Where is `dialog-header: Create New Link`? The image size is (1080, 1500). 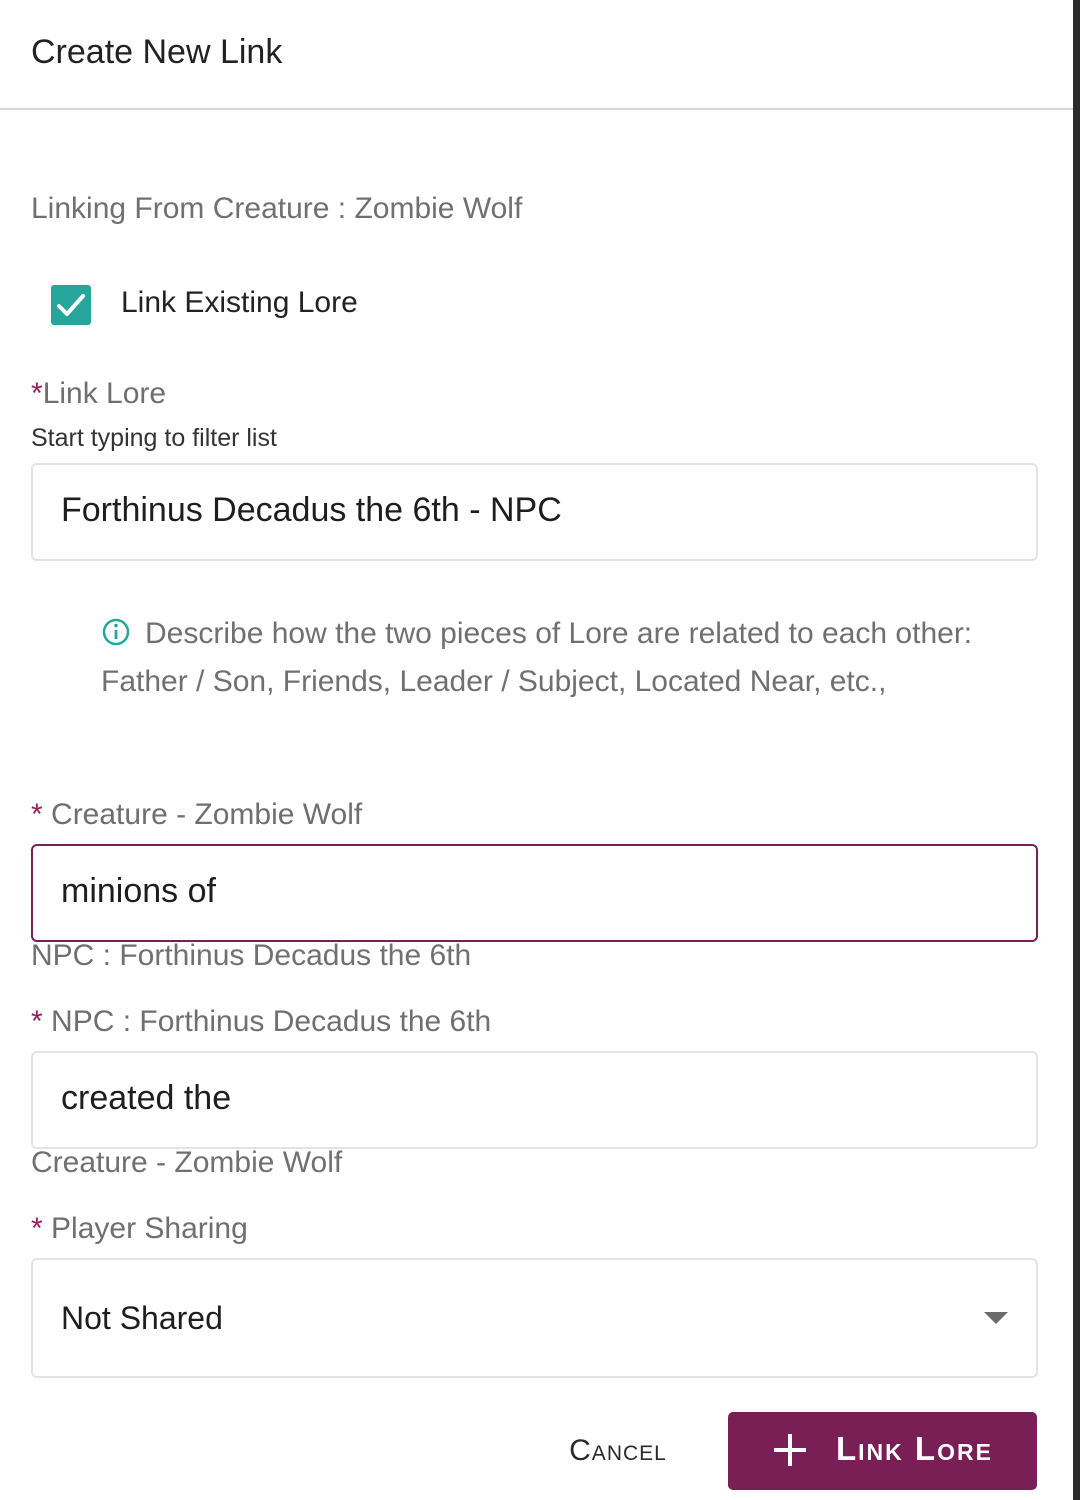 dialog-header: Create New Link is located at coordinates (536, 55).